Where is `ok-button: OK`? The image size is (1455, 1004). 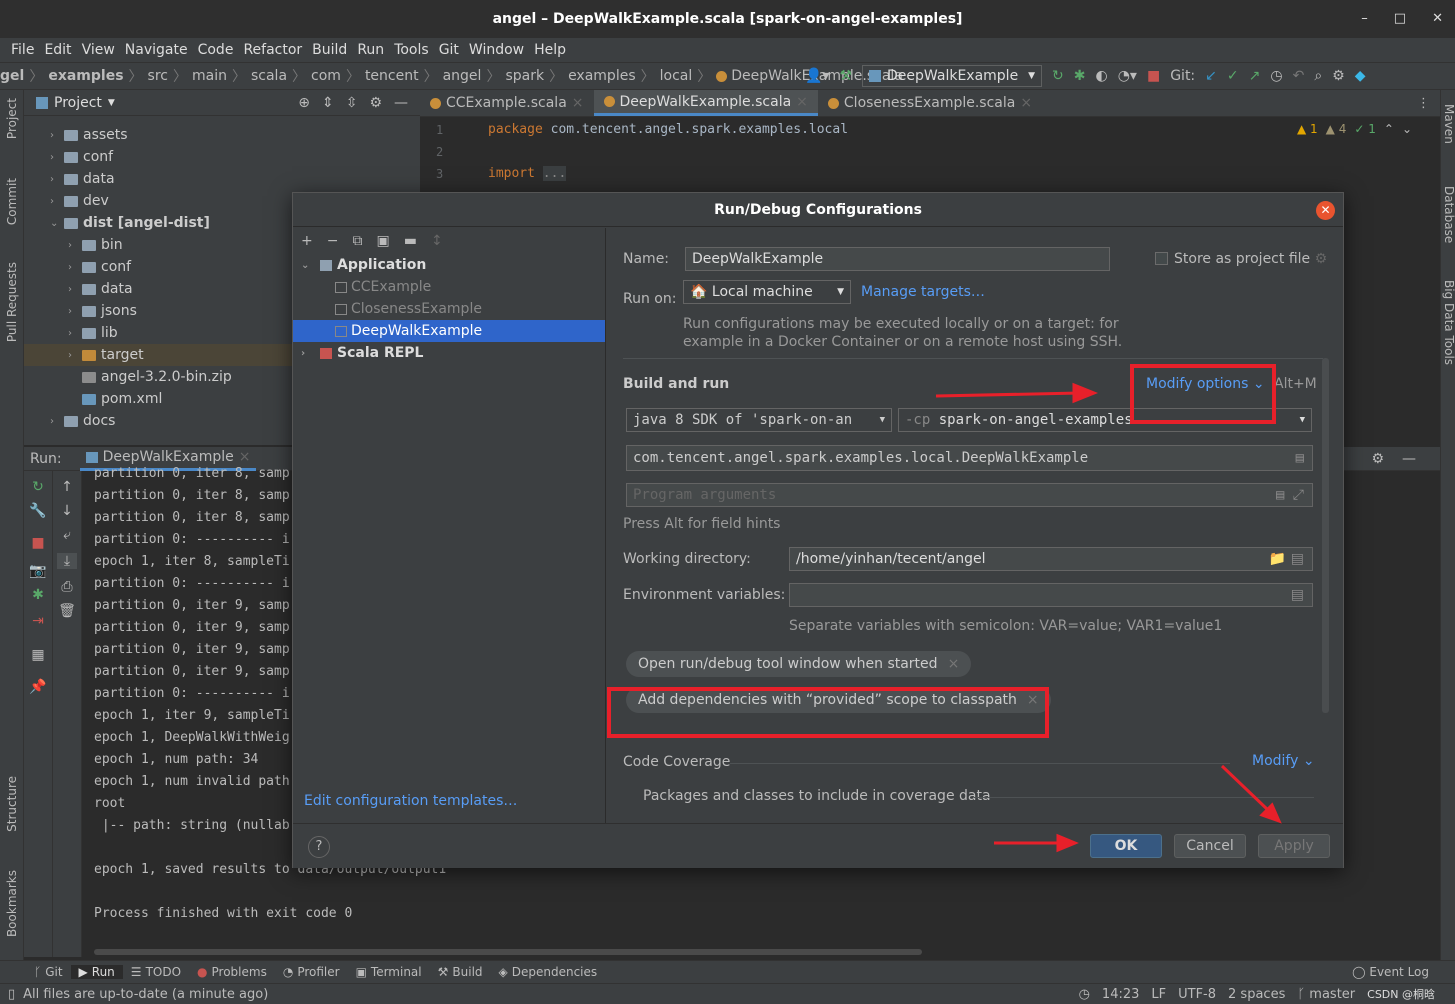 ok-button: OK is located at coordinates (1126, 846).